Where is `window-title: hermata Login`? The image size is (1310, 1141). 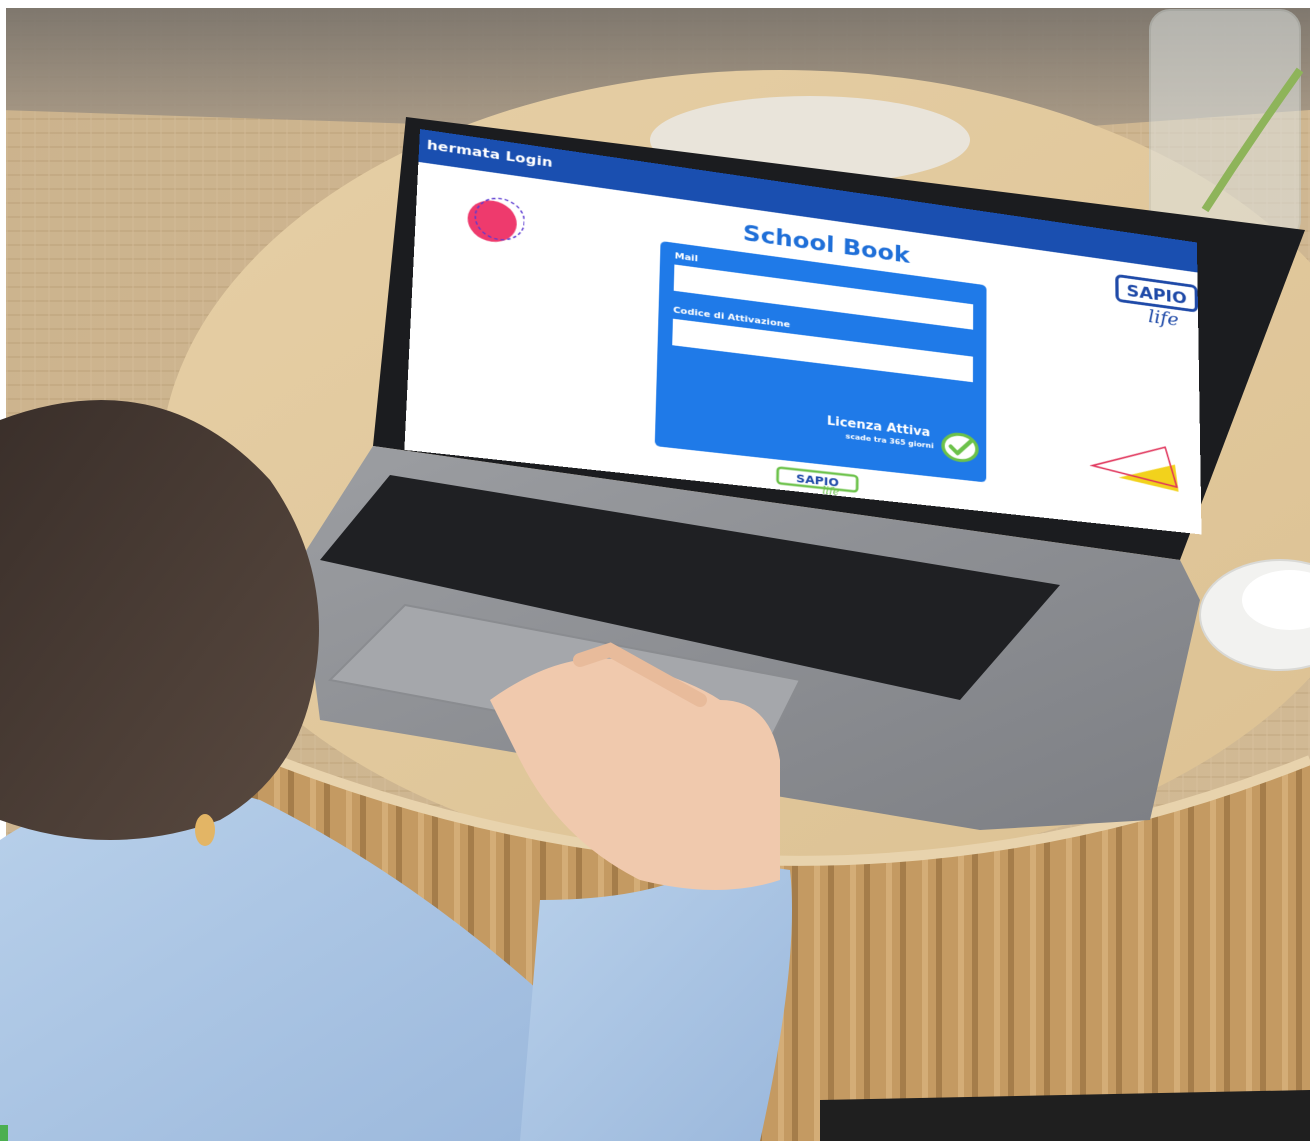 window-title: hermata Login is located at coordinates (489, 154).